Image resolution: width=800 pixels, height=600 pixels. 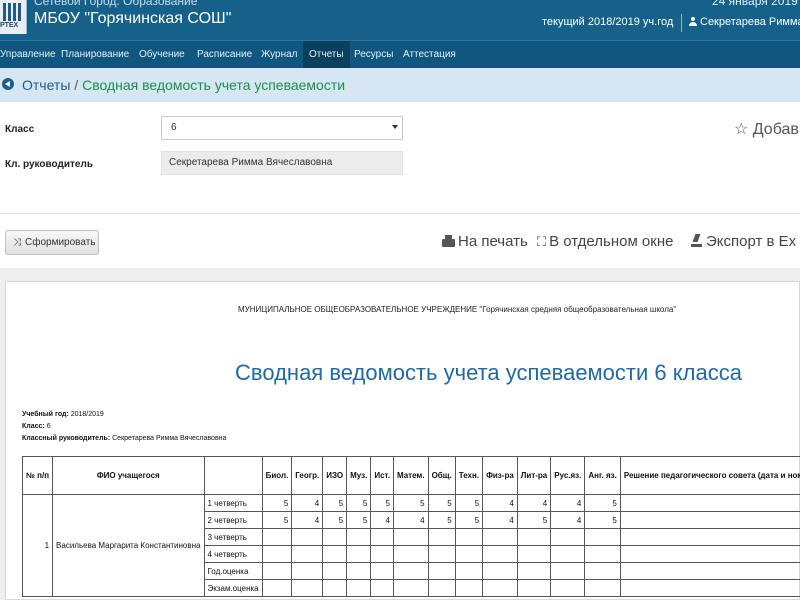 What do you see at coordinates (534, 475) in the screenshot?
I see `col-subject: Лит-ра` at bounding box center [534, 475].